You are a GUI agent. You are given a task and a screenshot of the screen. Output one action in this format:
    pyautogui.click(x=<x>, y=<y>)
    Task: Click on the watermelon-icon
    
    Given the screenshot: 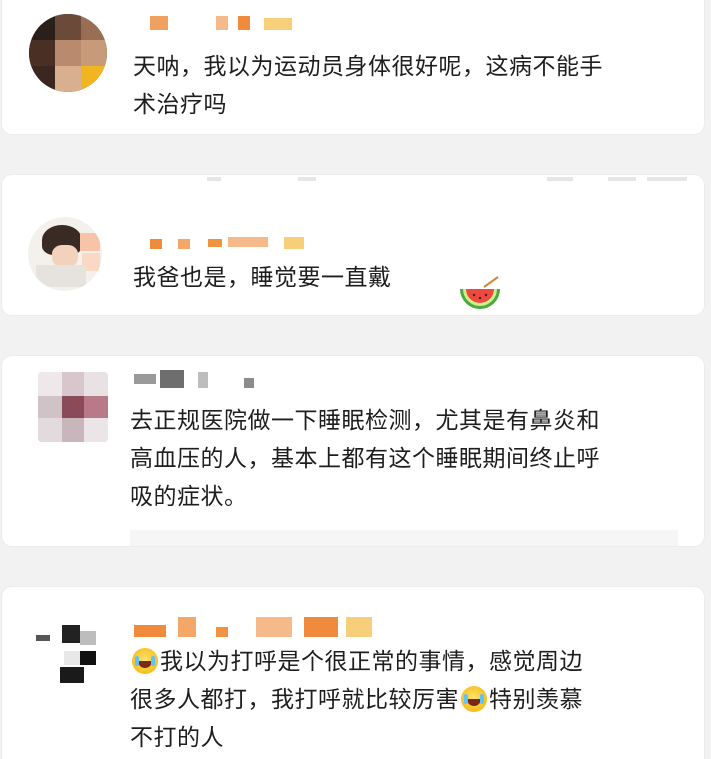 What is the action you would take?
    pyautogui.click(x=480, y=292)
    